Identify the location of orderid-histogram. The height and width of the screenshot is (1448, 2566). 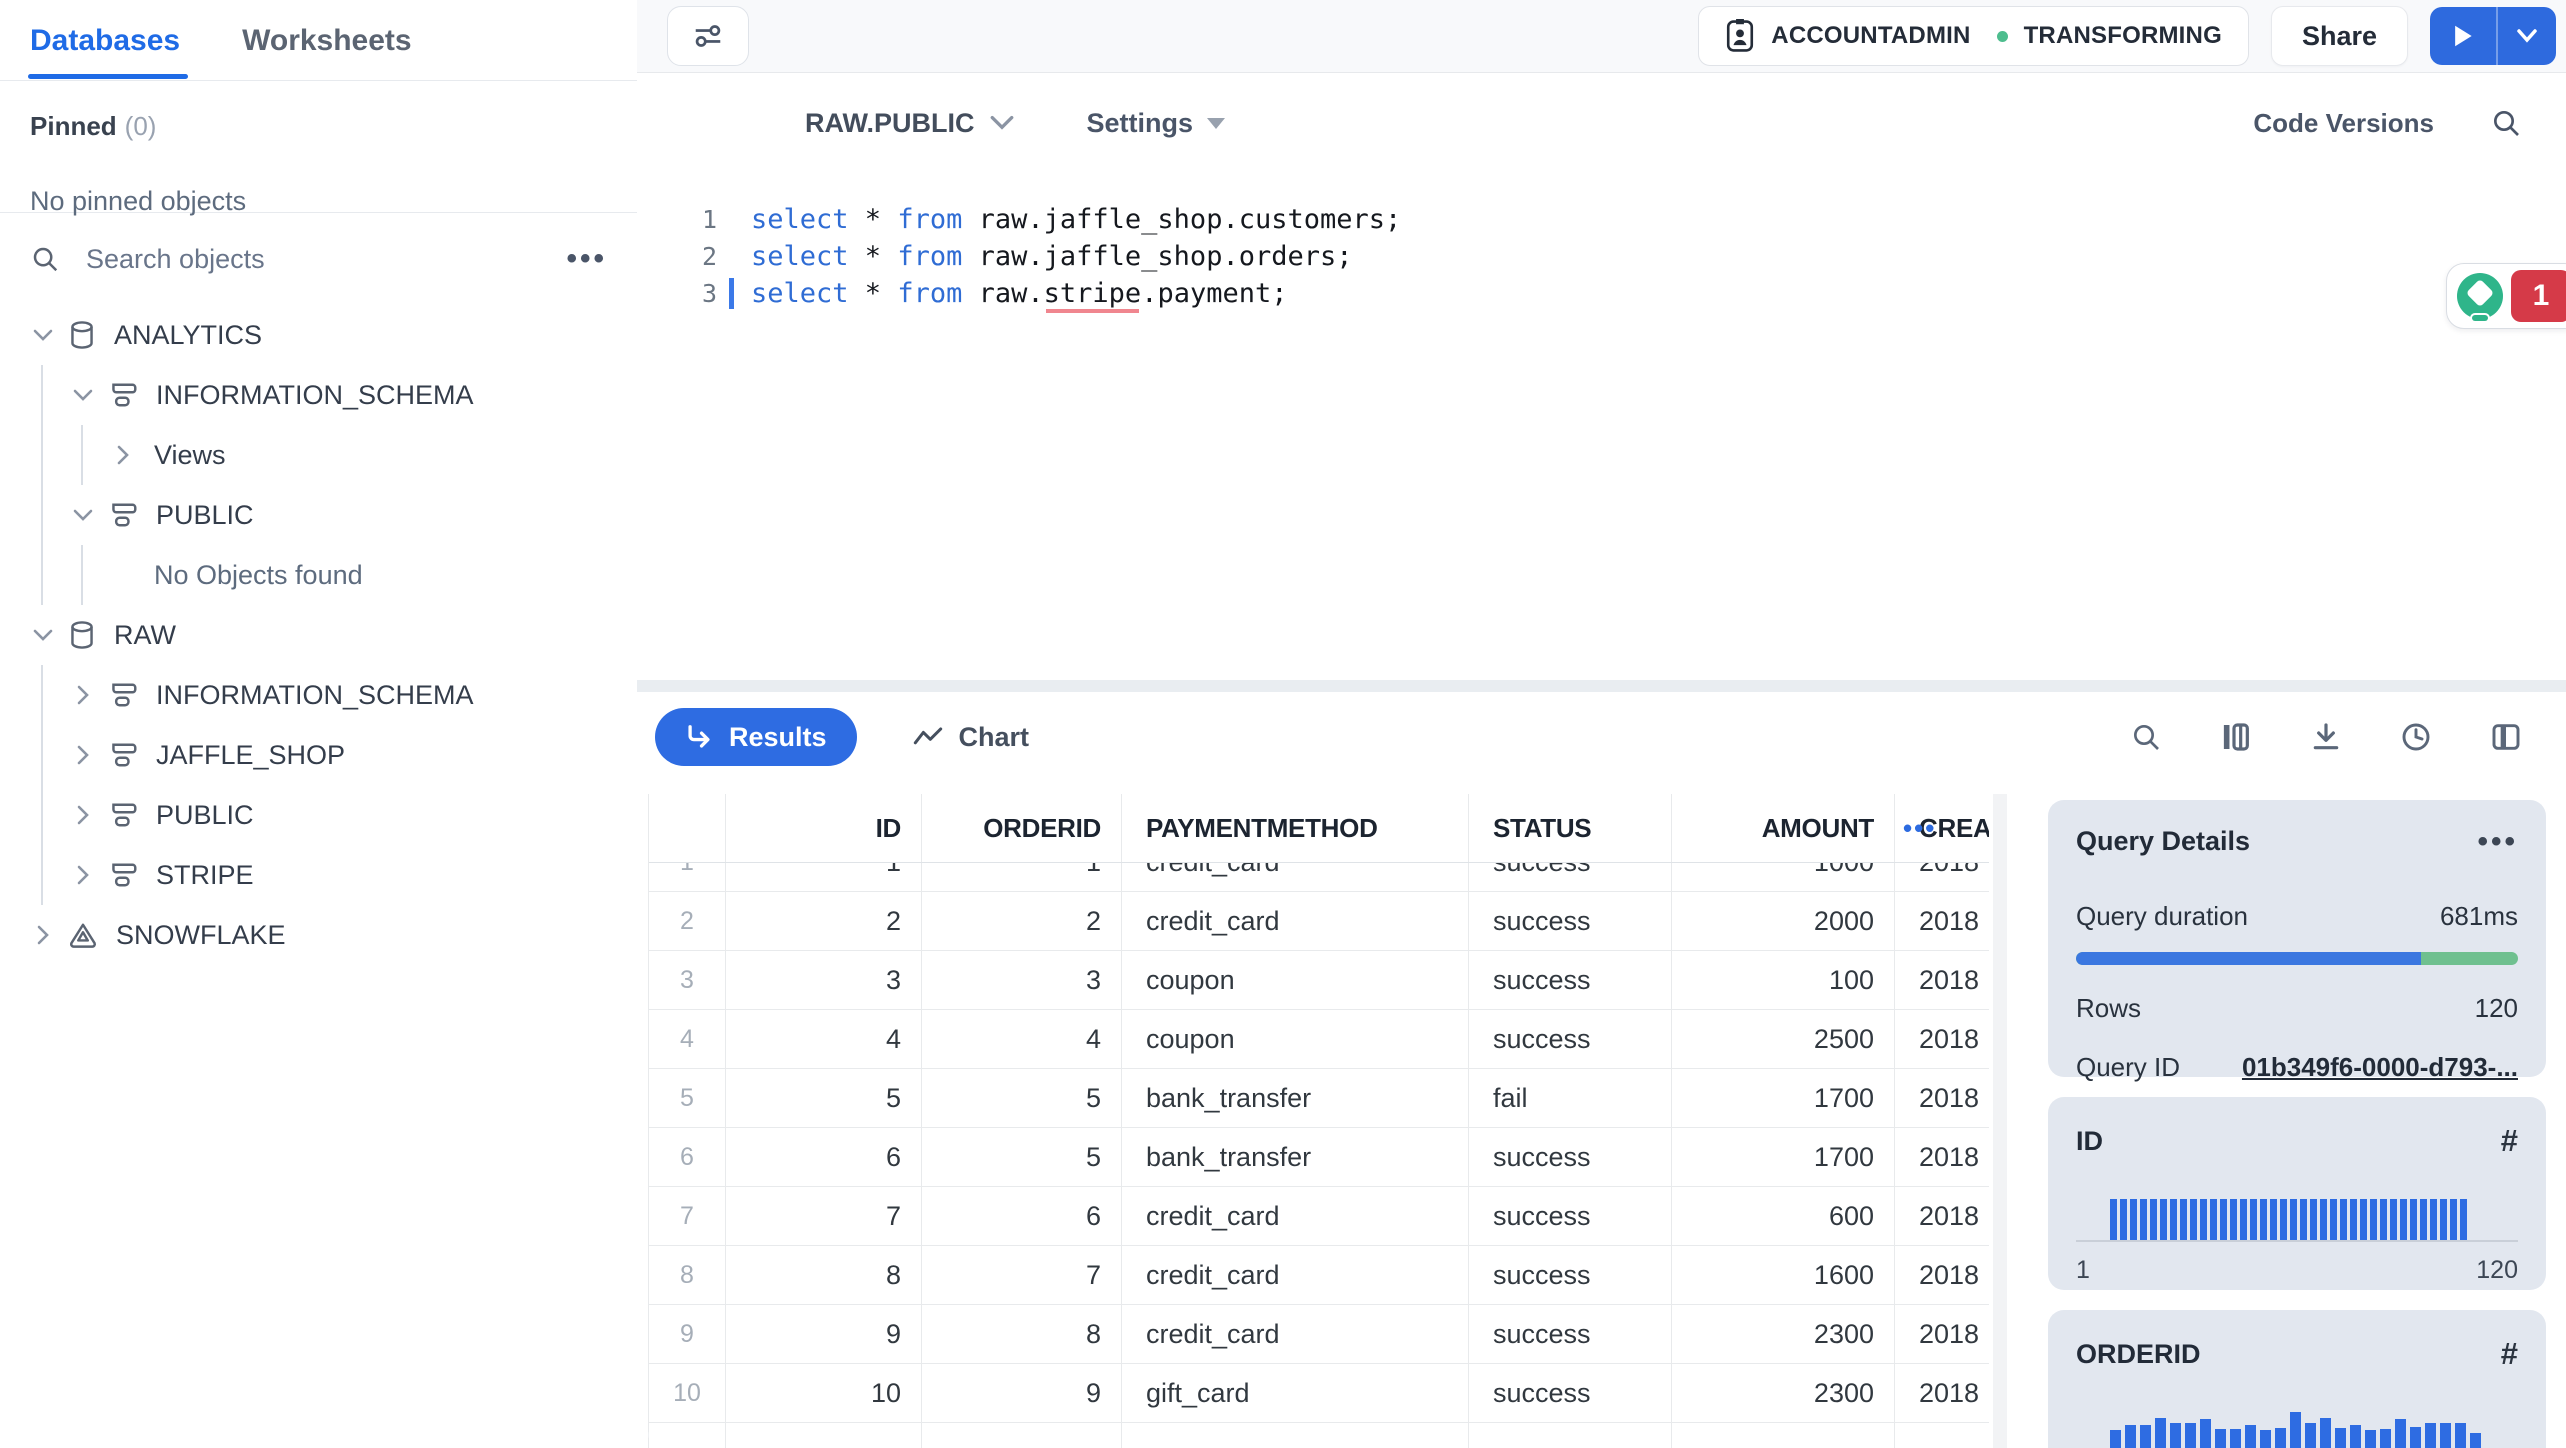
(2297, 1430).